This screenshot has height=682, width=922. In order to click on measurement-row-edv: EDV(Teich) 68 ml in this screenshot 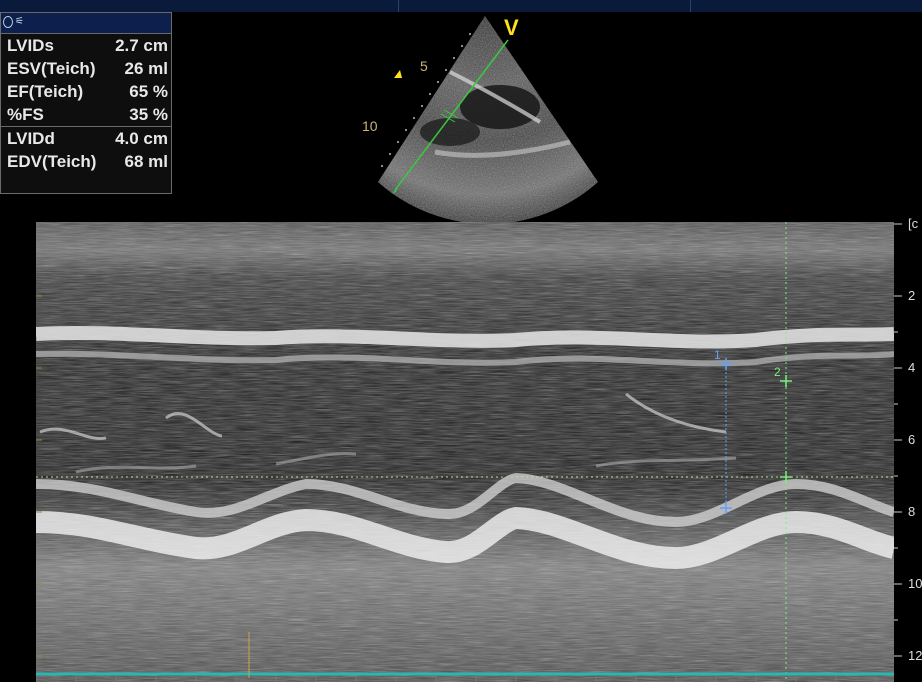, I will do `click(86, 161)`.